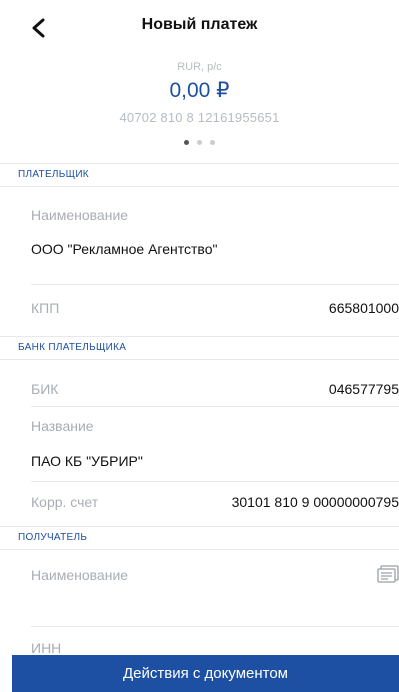  What do you see at coordinates (199, 24) in the screenshot?
I see `page-title: Новый платеж` at bounding box center [199, 24].